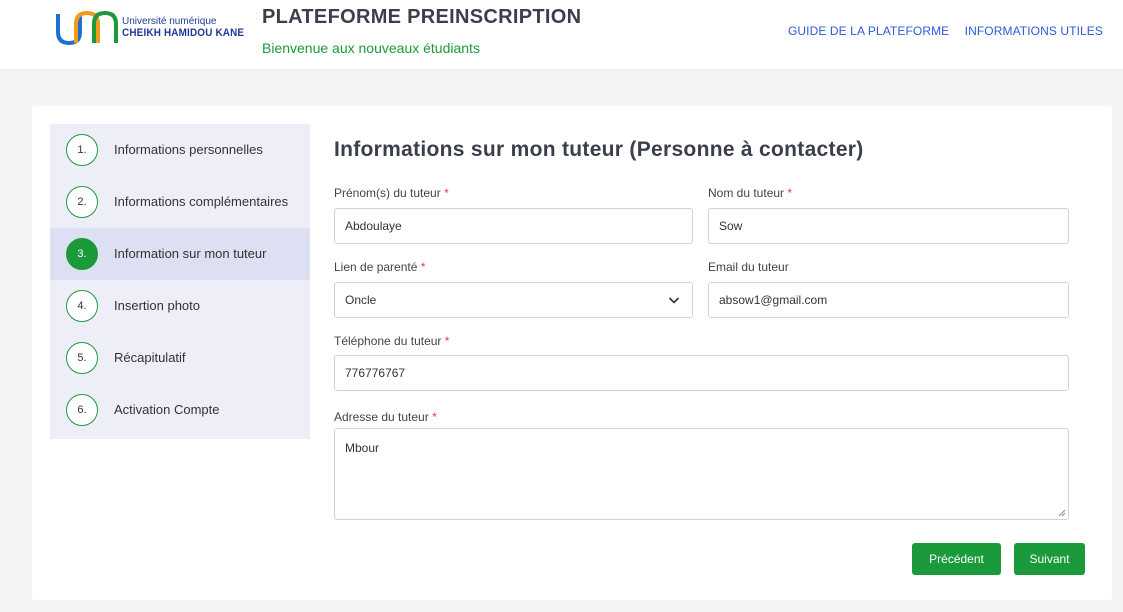  I want to click on adresse-label: Adresse du tuteur *, so click(385, 417).